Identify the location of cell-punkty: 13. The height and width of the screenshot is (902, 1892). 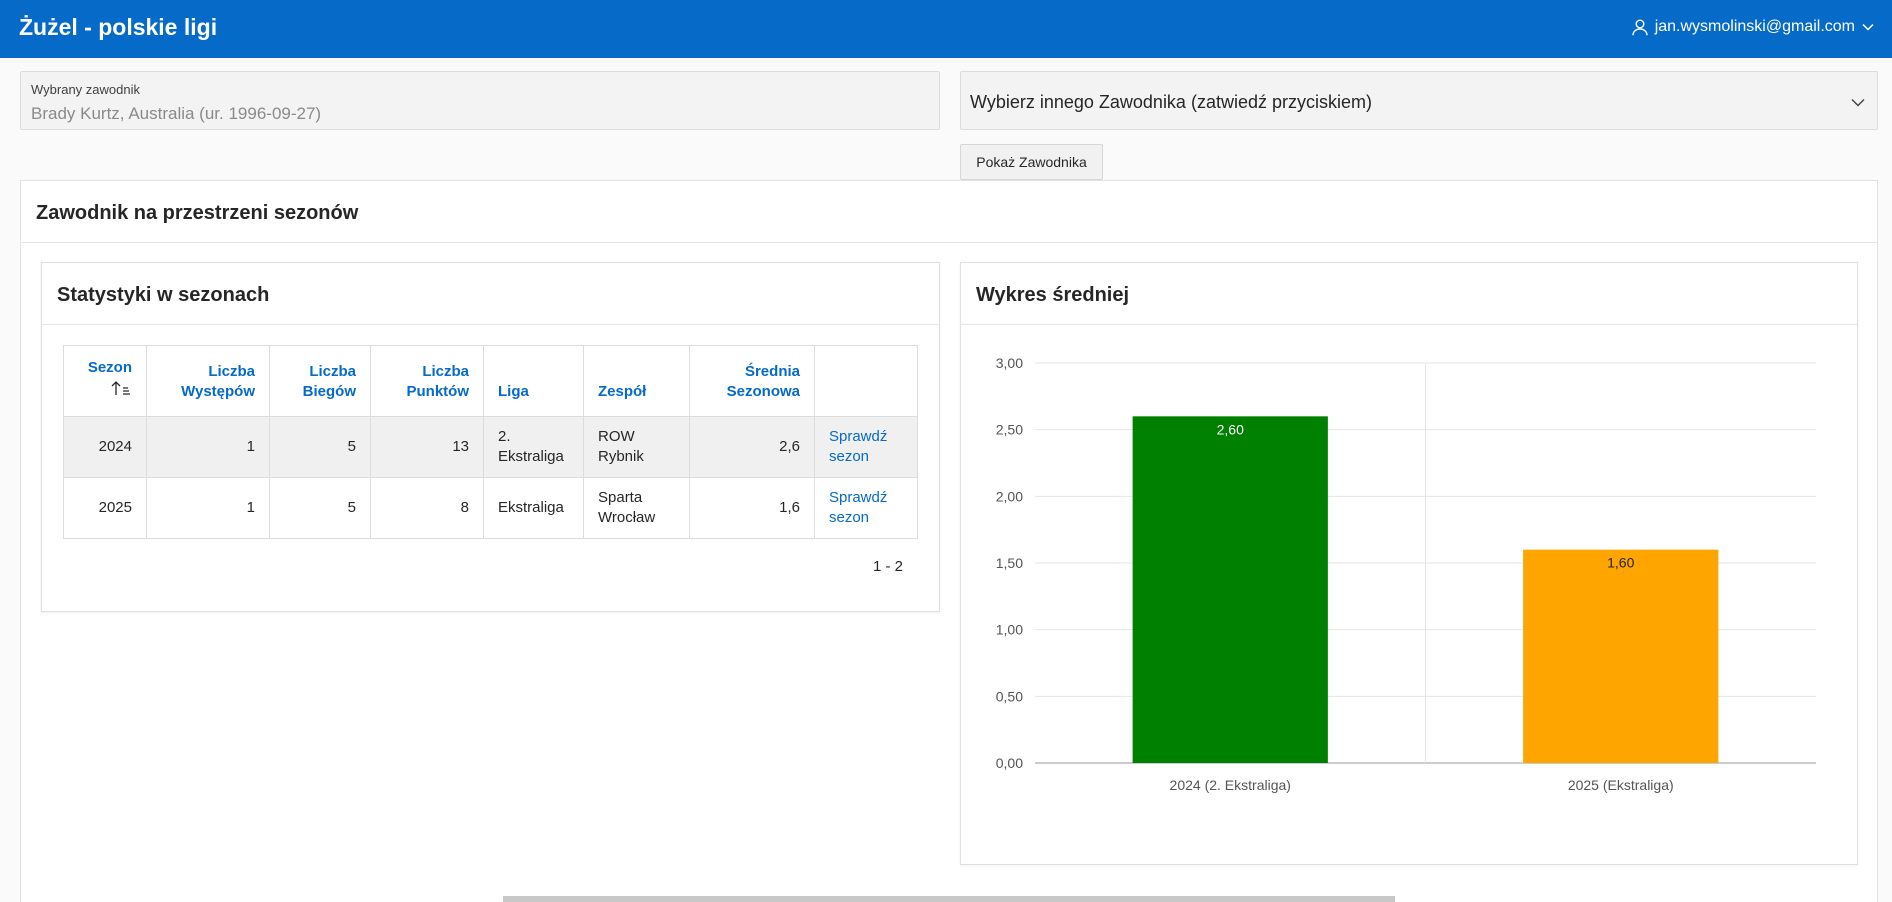
(427, 447).